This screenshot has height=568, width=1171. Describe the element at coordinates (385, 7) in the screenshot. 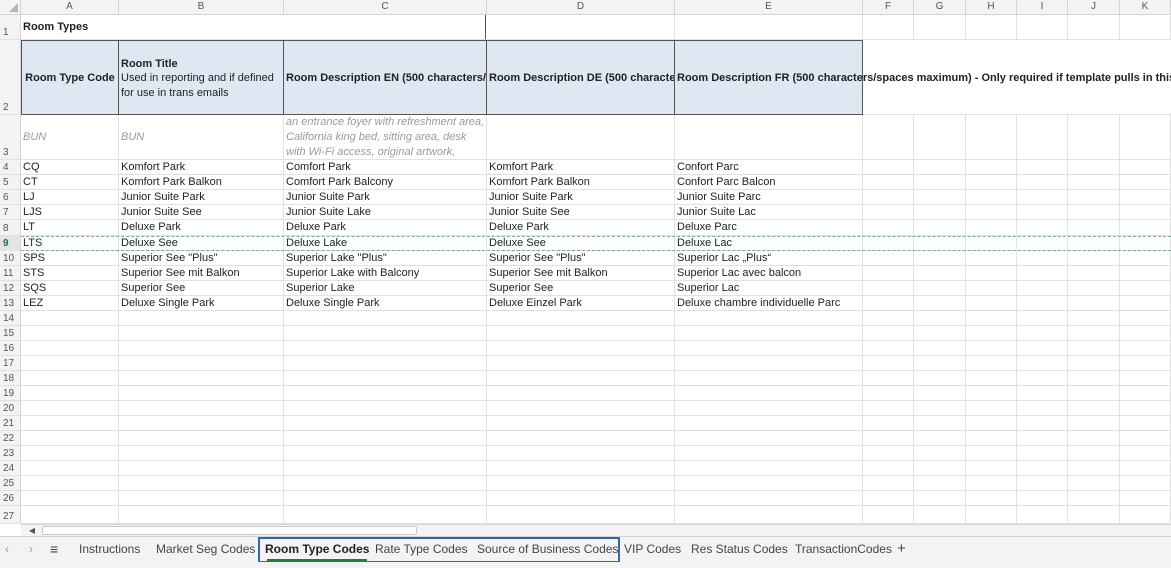

I see `column-header-c: C` at that location.